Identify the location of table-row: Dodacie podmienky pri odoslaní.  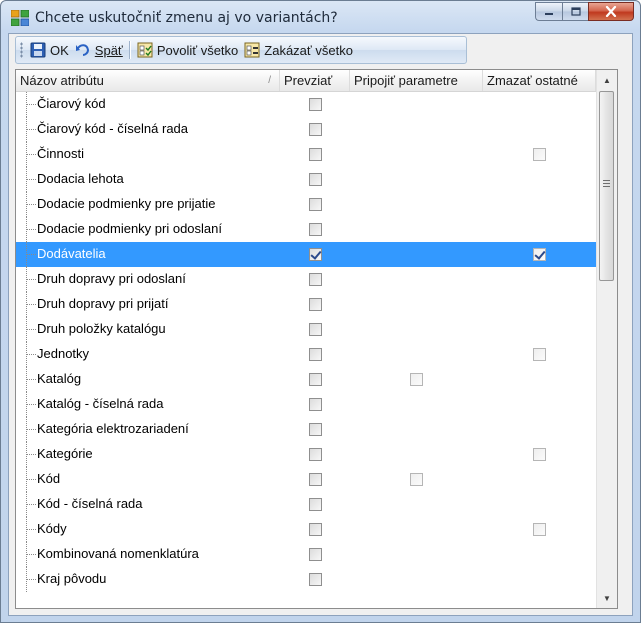
(306, 229).